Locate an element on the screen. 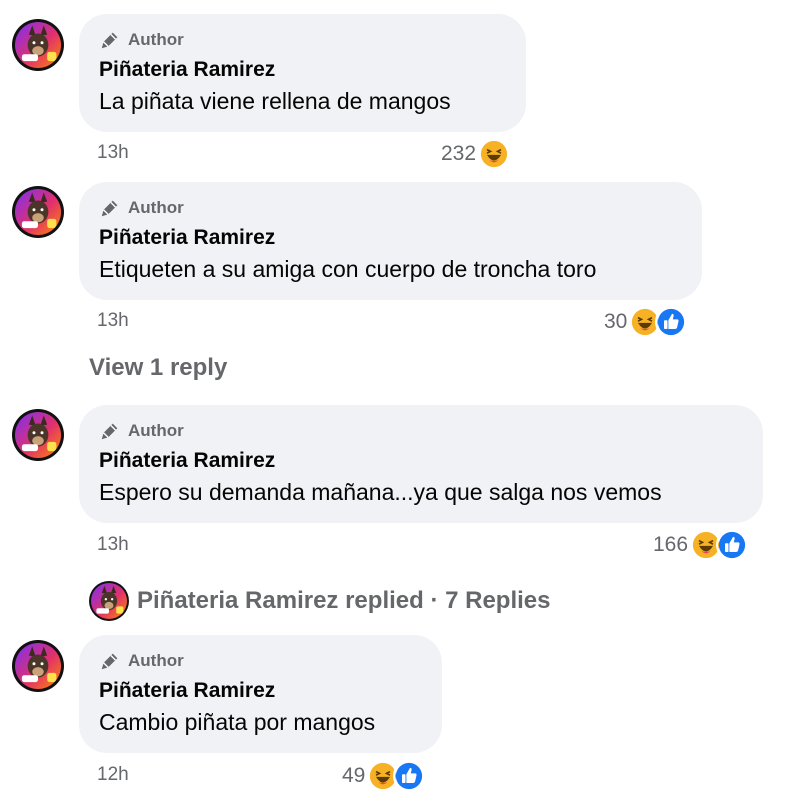 The image size is (800, 798). reaction-count: 232 is located at coordinates (459, 153).